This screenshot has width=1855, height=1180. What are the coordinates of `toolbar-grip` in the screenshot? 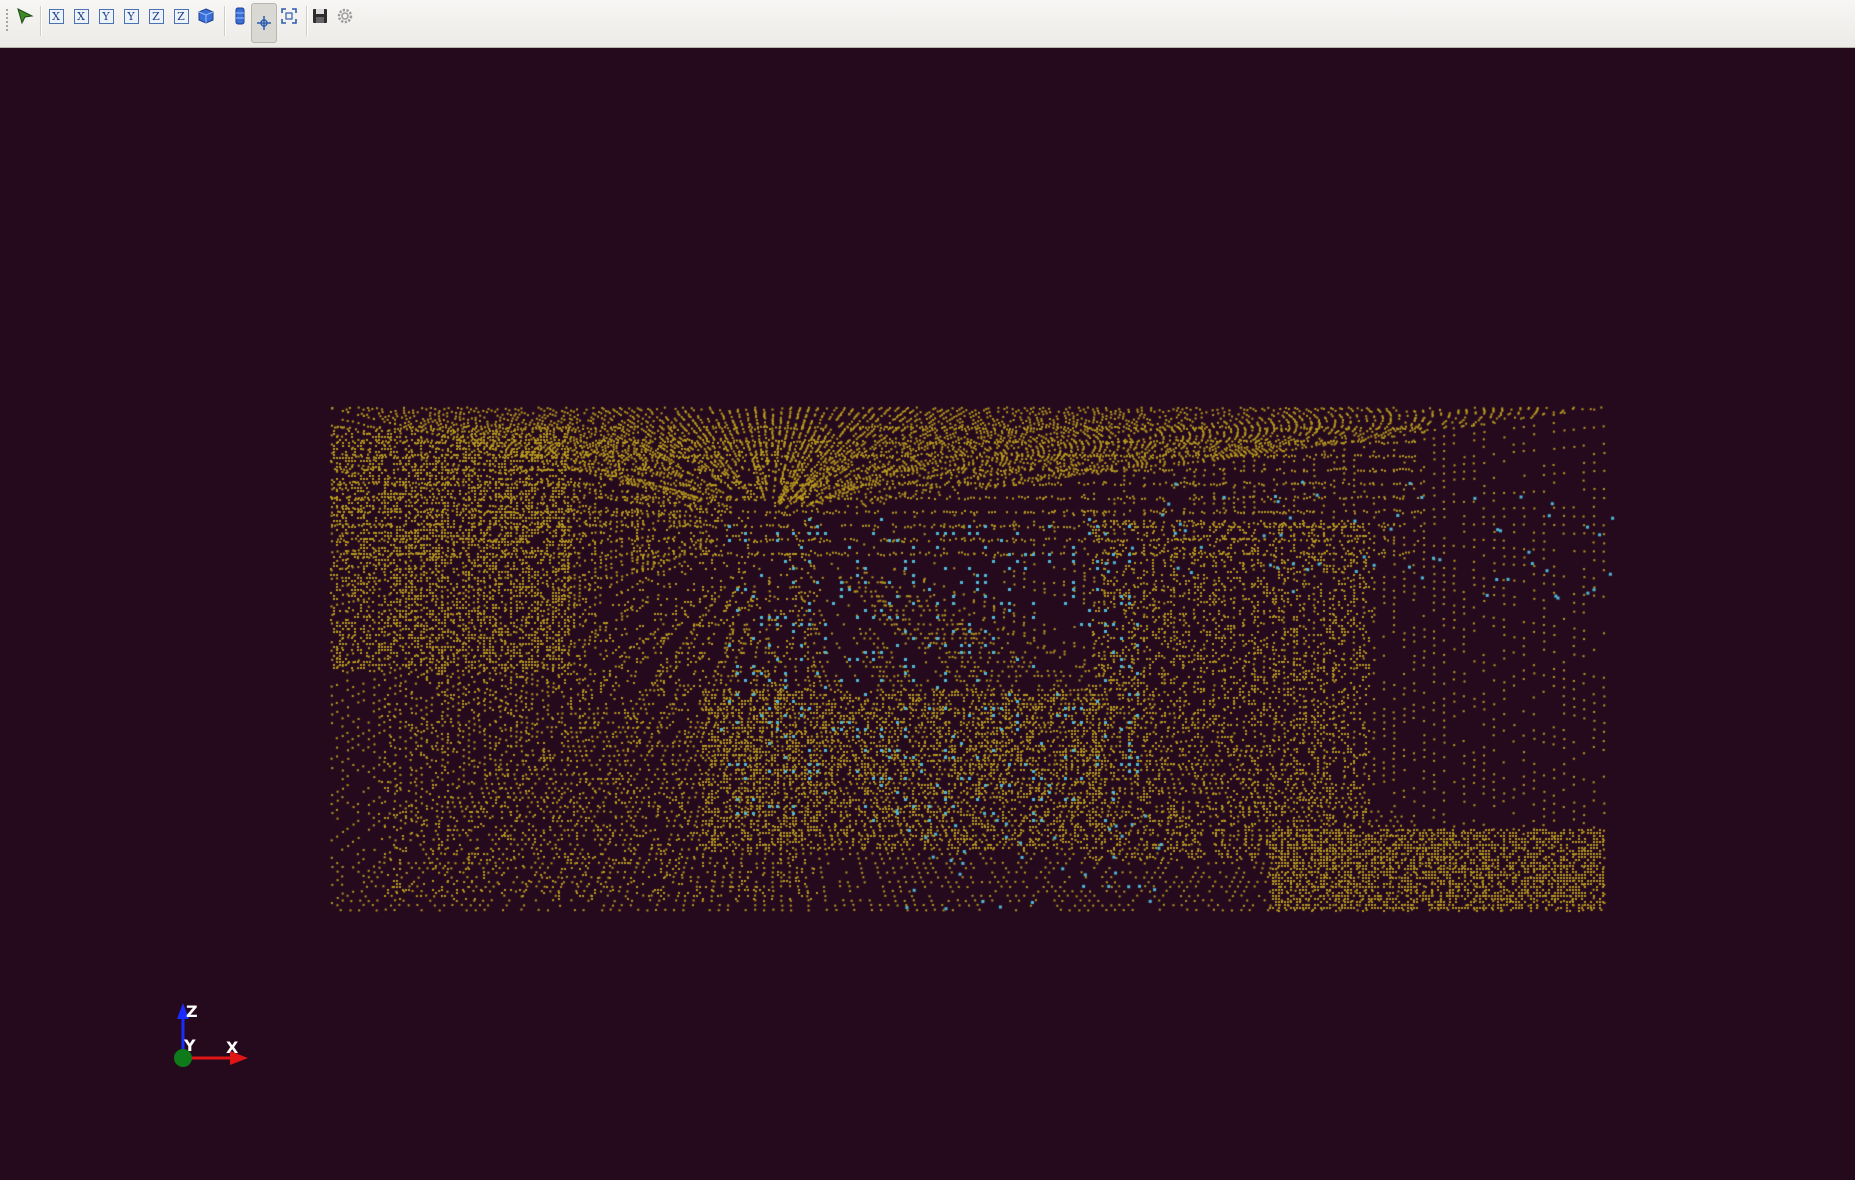 It's located at (7, 20).